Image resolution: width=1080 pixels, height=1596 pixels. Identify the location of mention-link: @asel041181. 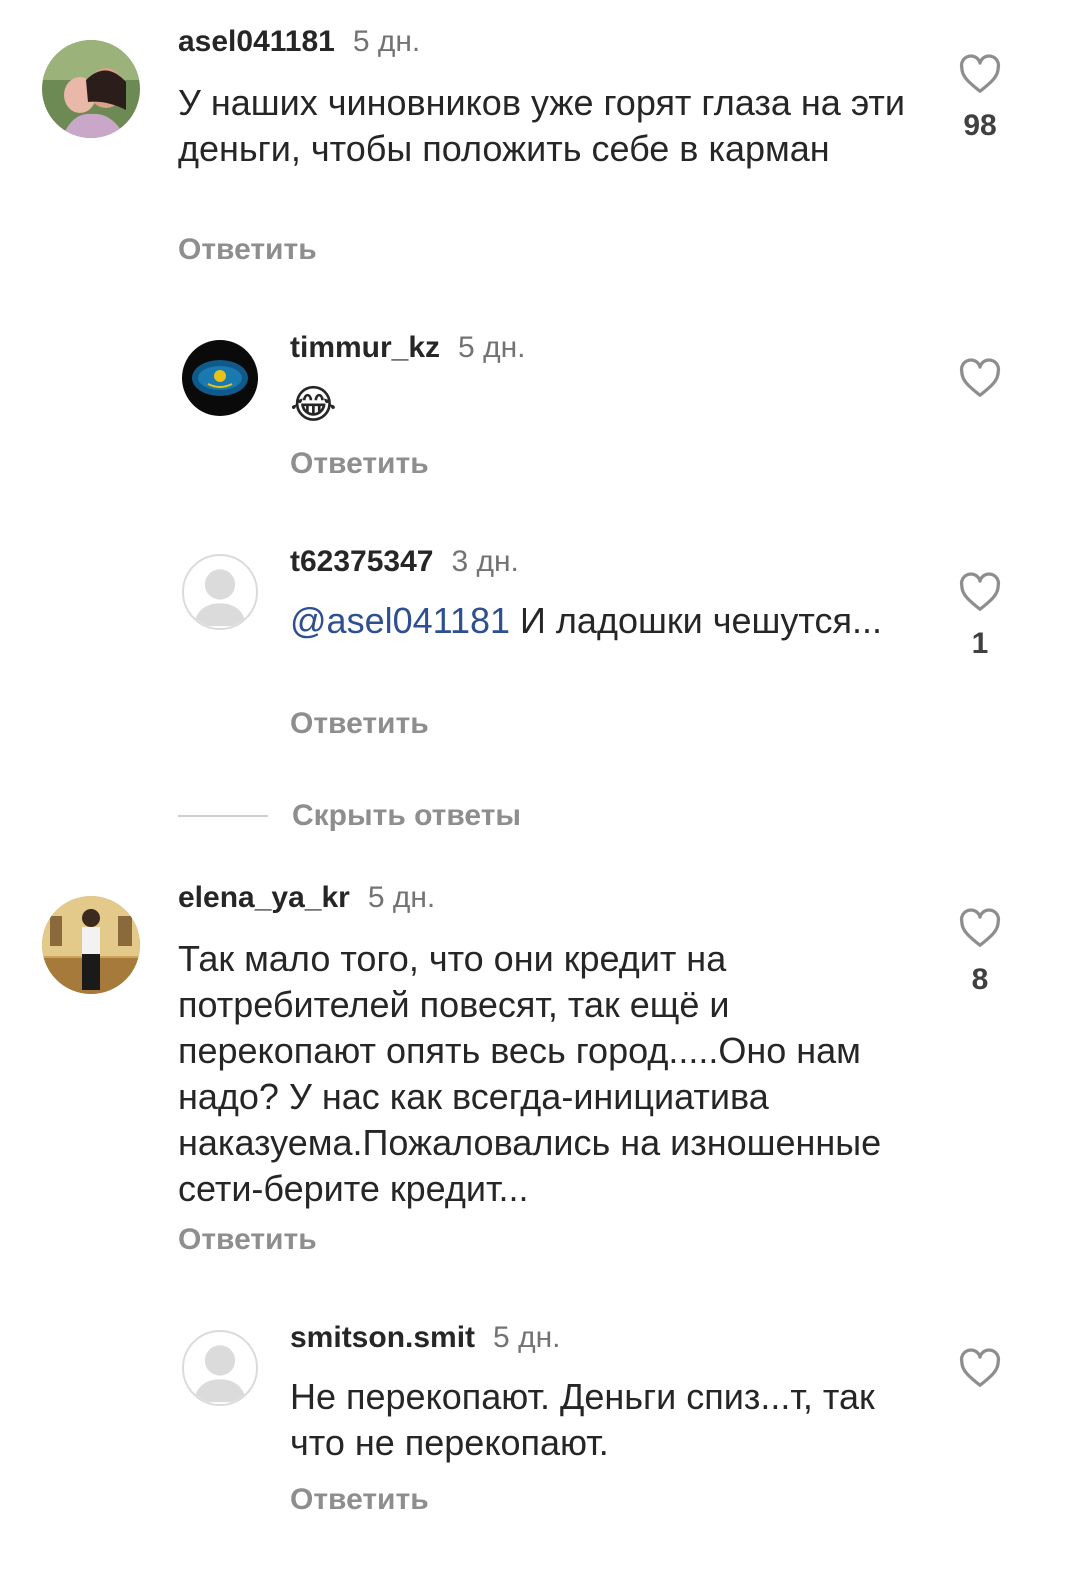
(400, 620).